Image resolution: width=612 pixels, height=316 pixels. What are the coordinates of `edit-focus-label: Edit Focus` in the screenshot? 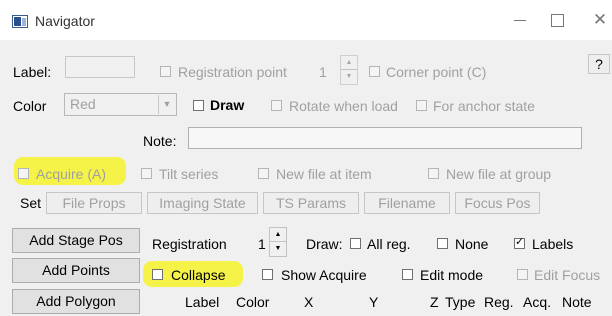 It's located at (567, 275).